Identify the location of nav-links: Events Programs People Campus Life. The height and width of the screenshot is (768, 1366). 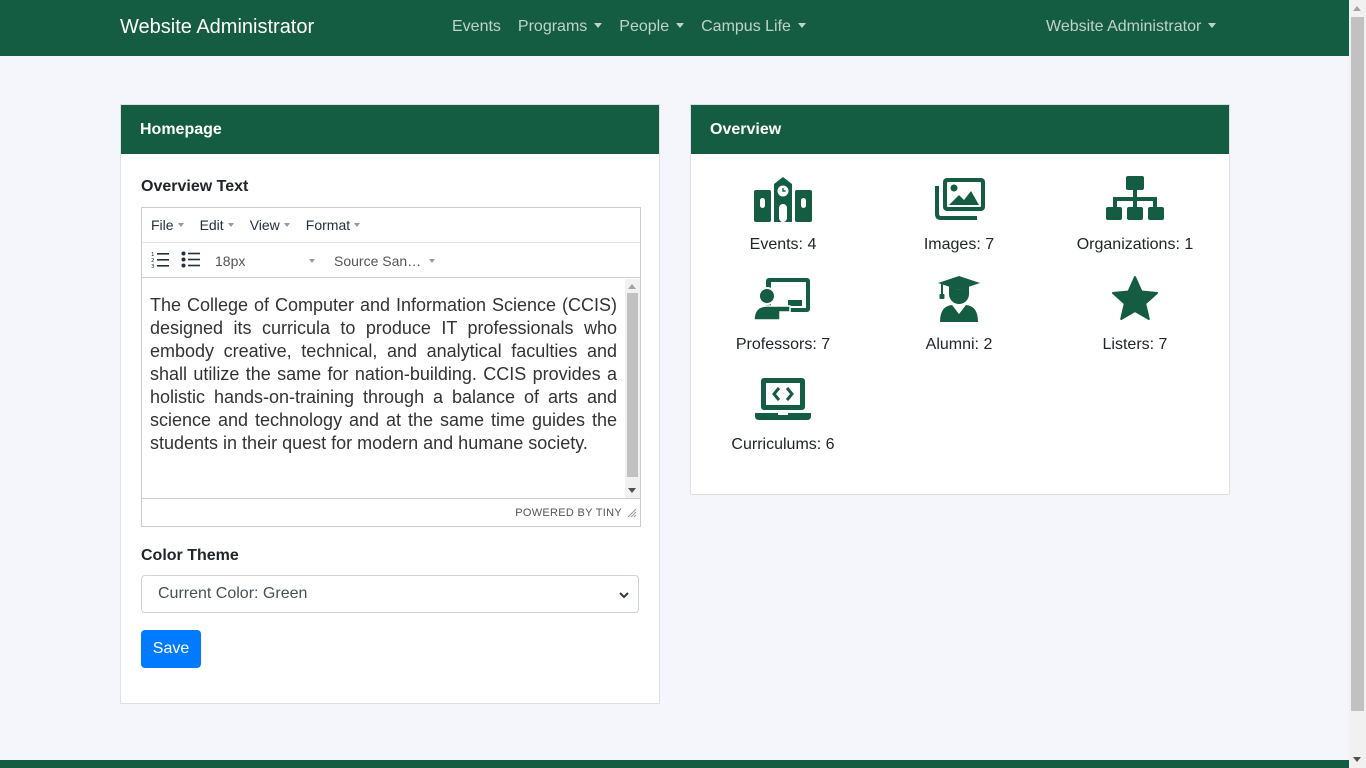
(637, 27).